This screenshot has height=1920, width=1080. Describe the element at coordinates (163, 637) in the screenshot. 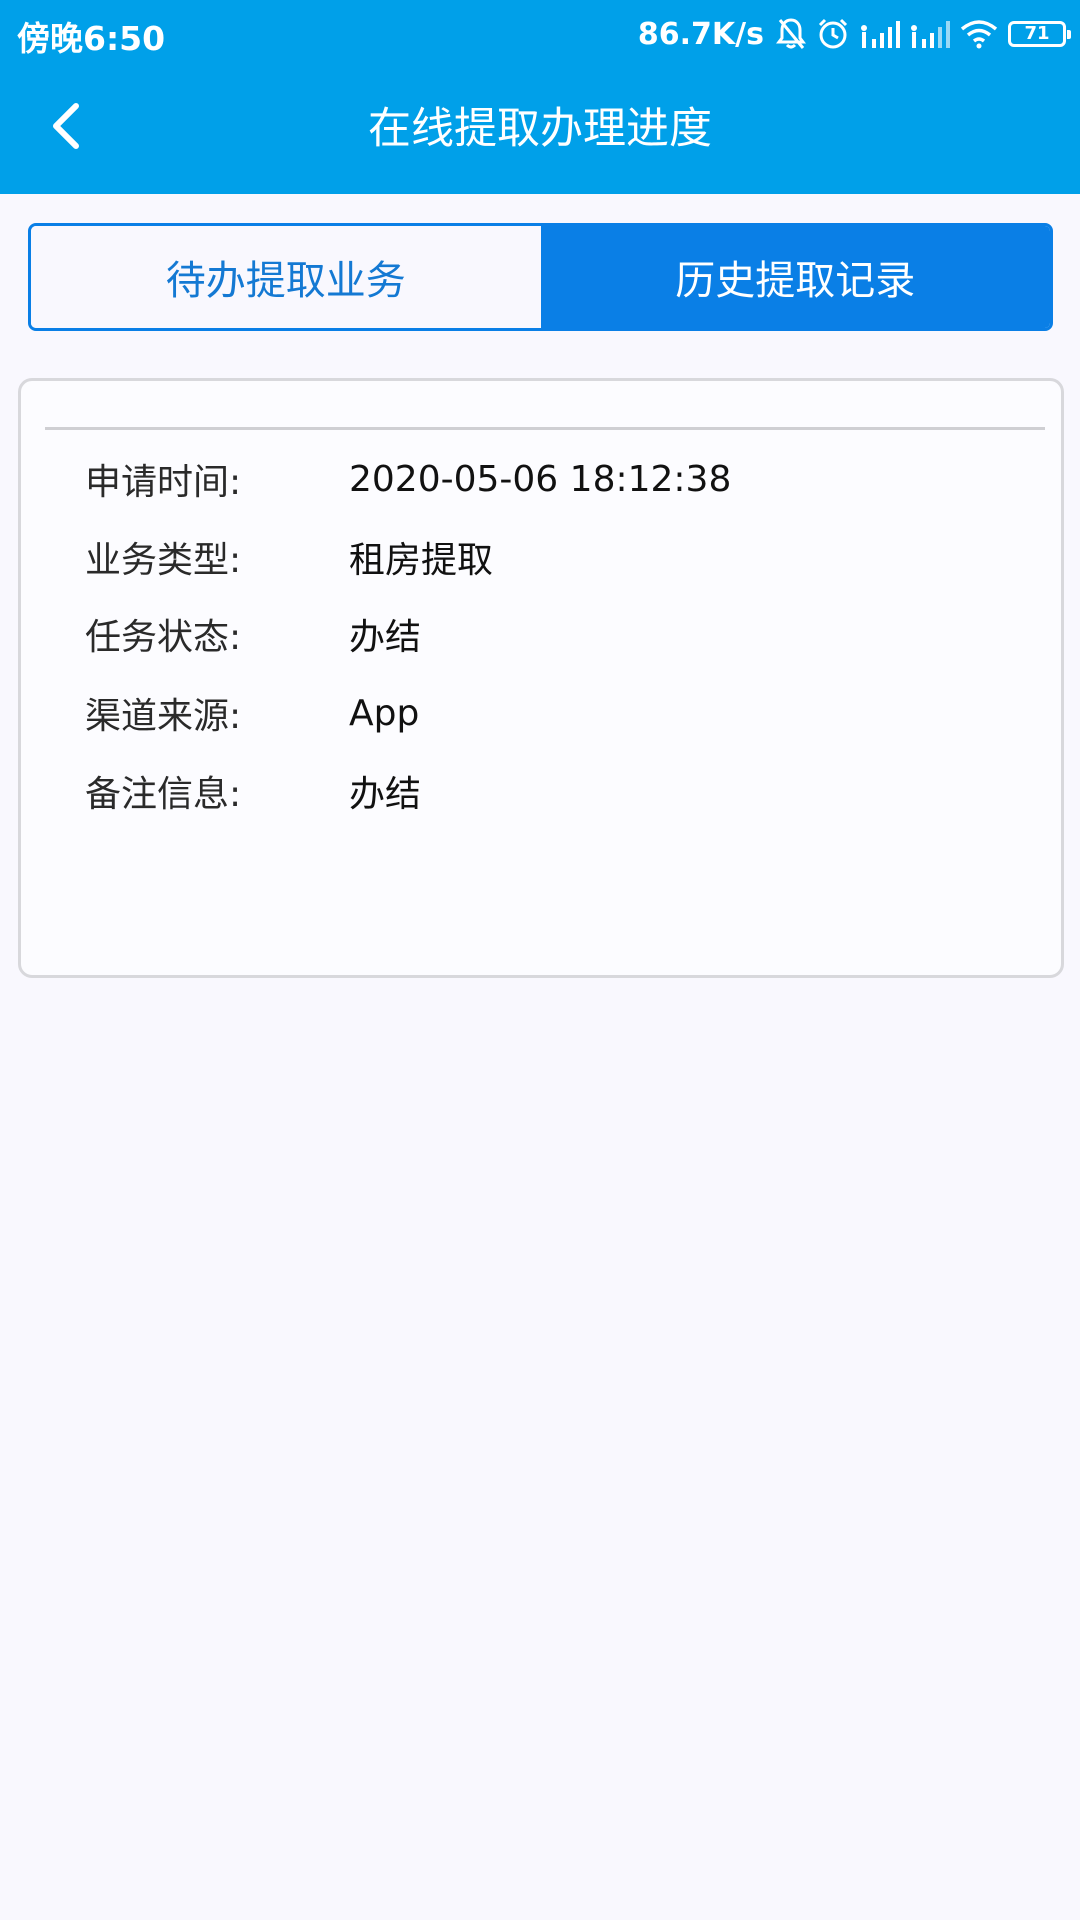

I see `field-label: 任务状态:` at that location.